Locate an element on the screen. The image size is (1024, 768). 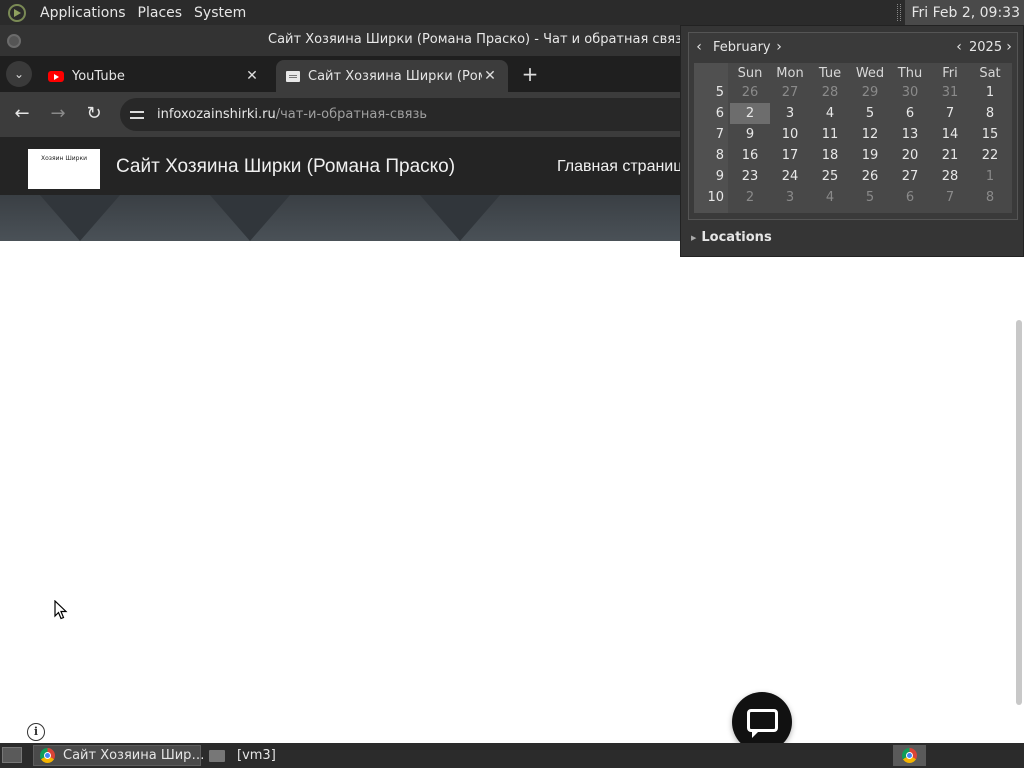
calendar-day: 19 is located at coordinates (870, 155).